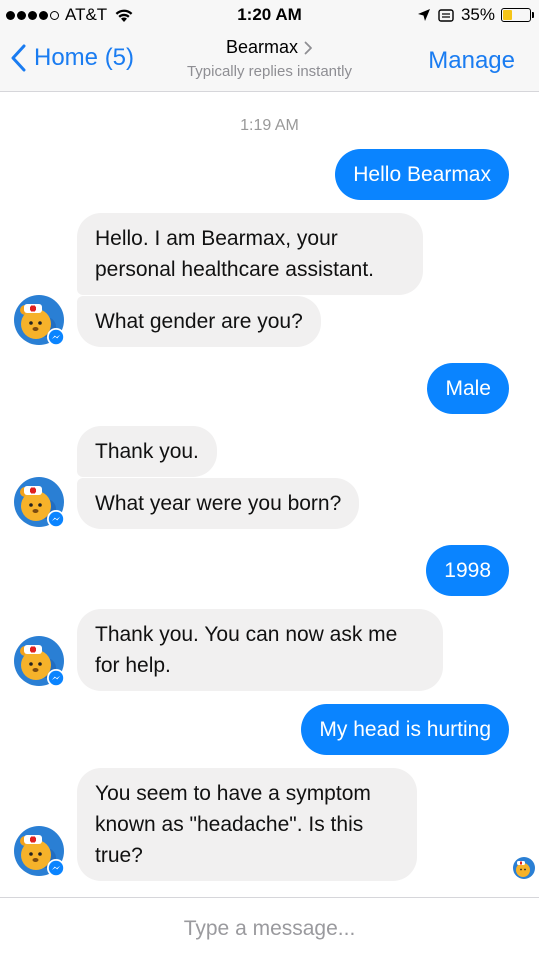  Describe the element at coordinates (262, 47) in the screenshot. I see `contact-name: Bearmax` at that location.